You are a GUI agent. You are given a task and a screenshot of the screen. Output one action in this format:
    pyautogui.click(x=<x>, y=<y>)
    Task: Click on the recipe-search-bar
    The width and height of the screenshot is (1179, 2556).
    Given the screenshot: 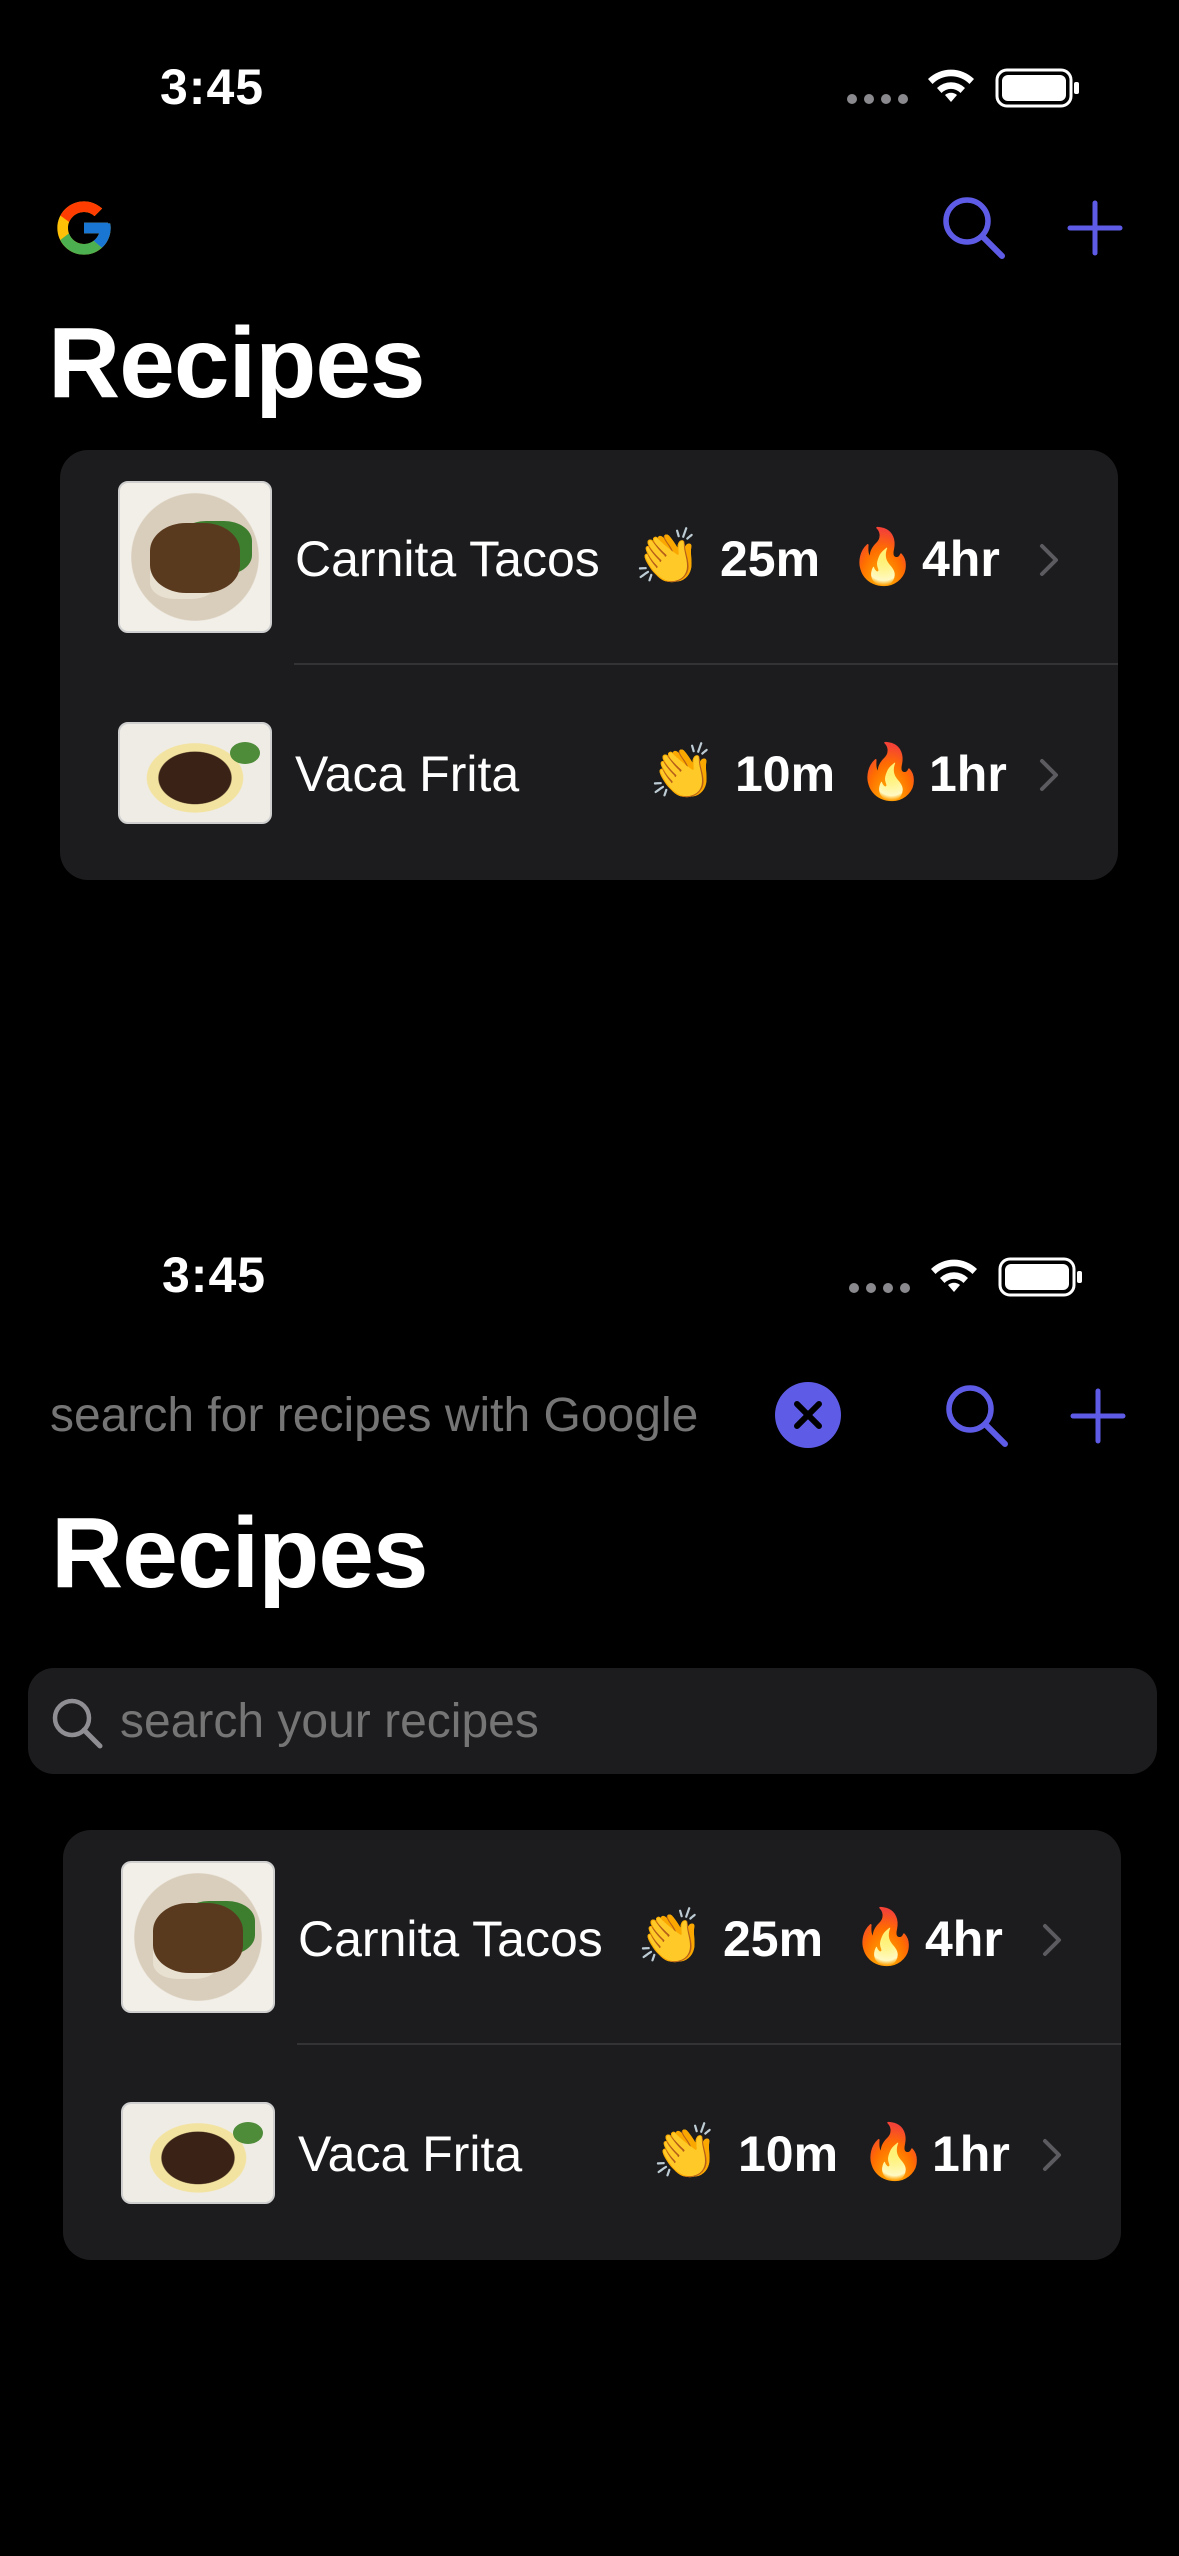 What is the action you would take?
    pyautogui.click(x=592, y=1721)
    